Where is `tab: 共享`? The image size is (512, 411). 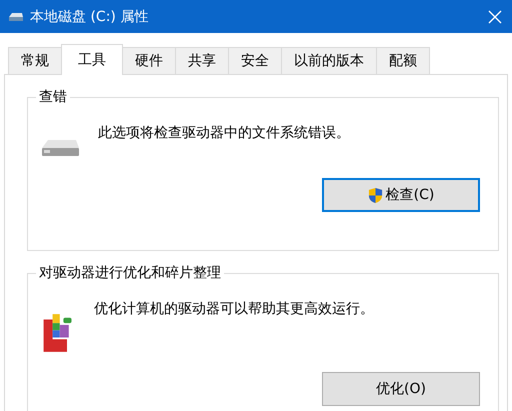 tab: 共享 is located at coordinates (202, 60).